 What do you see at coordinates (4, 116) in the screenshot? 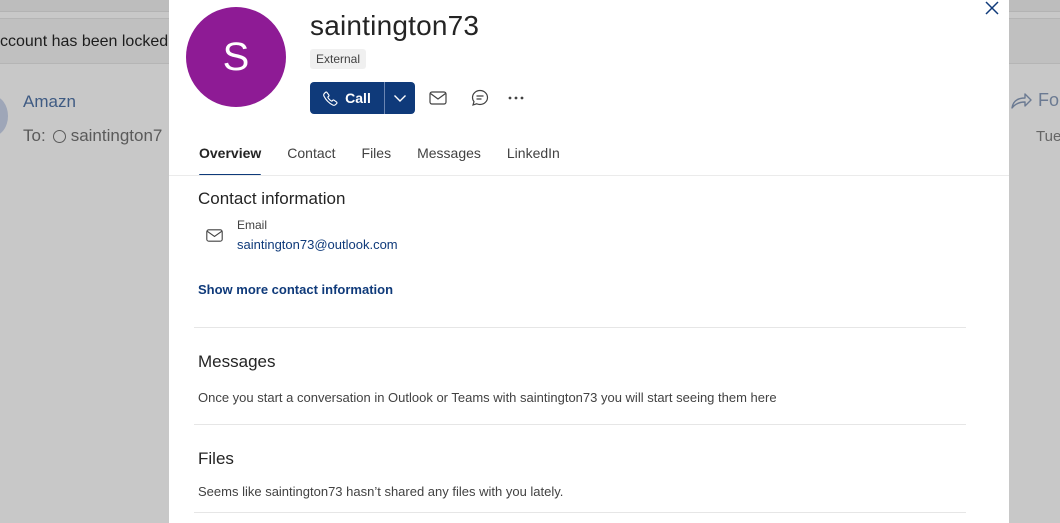
I see `background-sender-avatar` at bounding box center [4, 116].